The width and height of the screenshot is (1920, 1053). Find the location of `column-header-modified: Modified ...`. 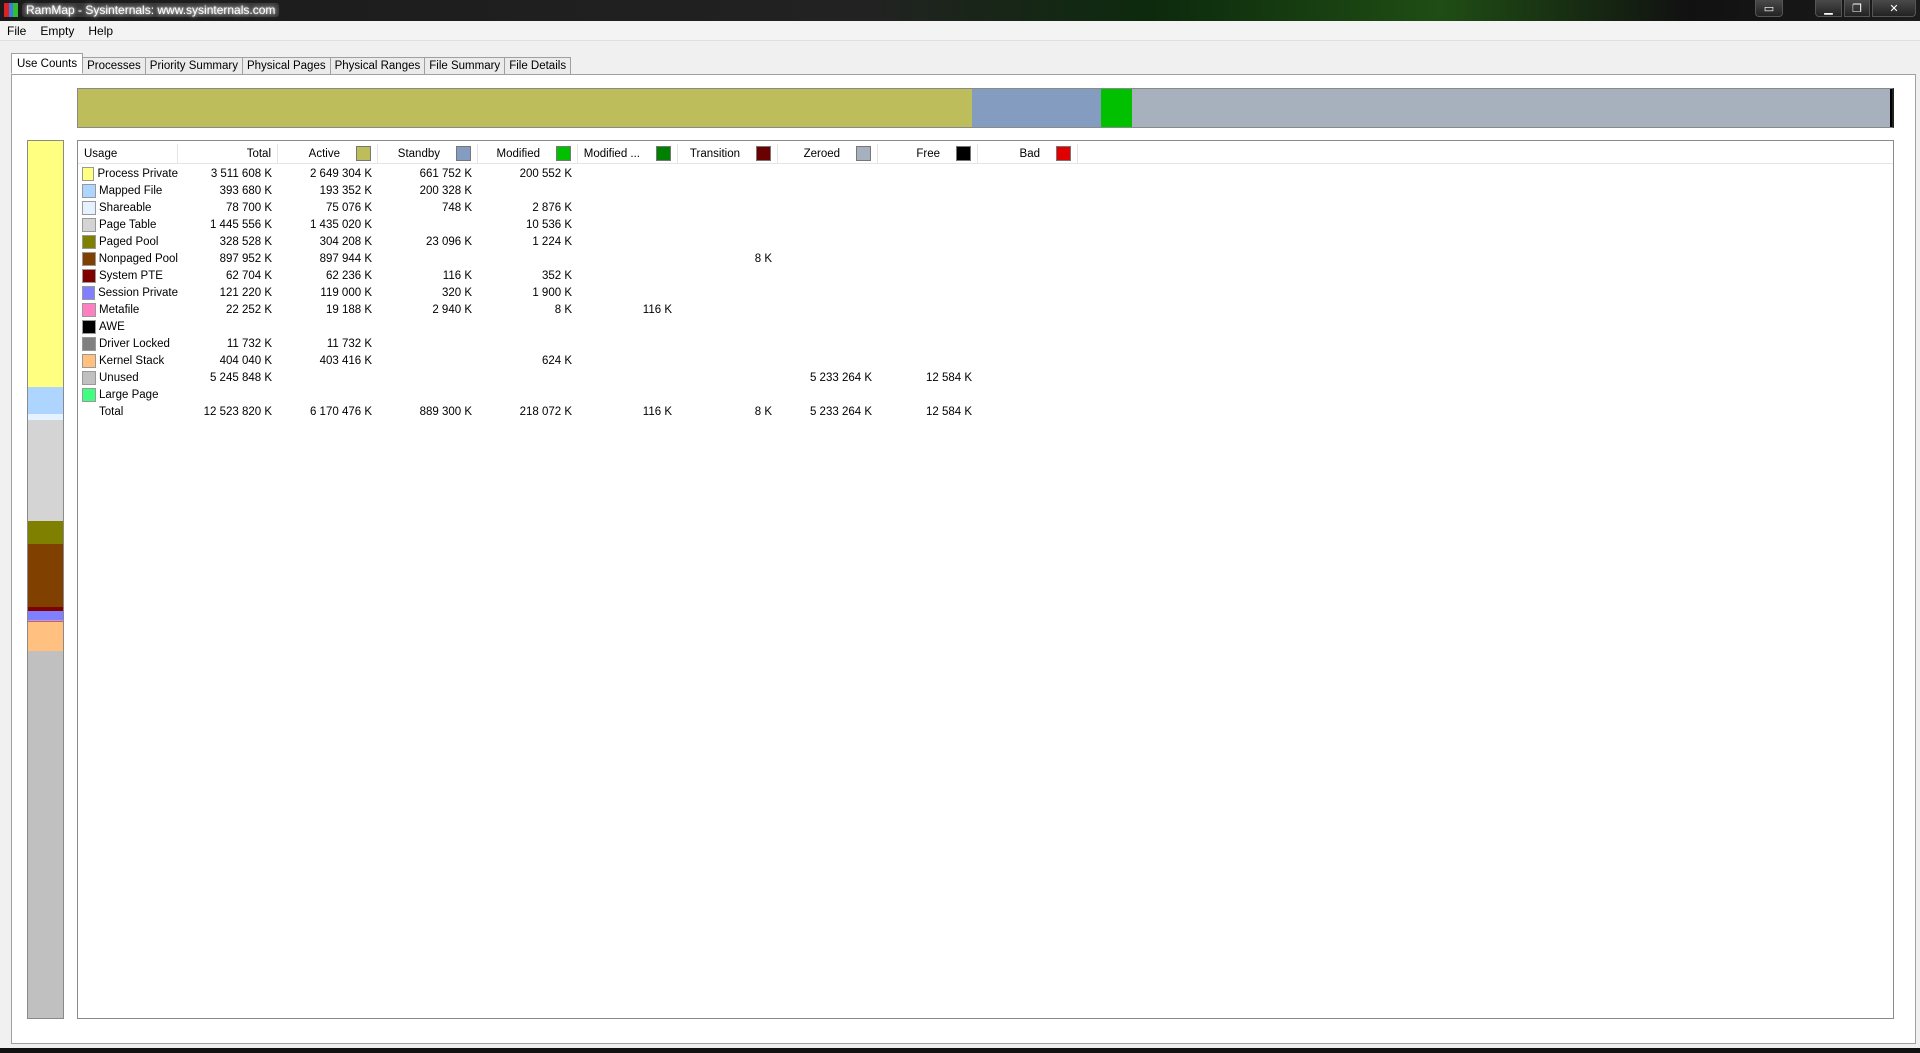

column-header-modified: Modified ... is located at coordinates (628, 153).